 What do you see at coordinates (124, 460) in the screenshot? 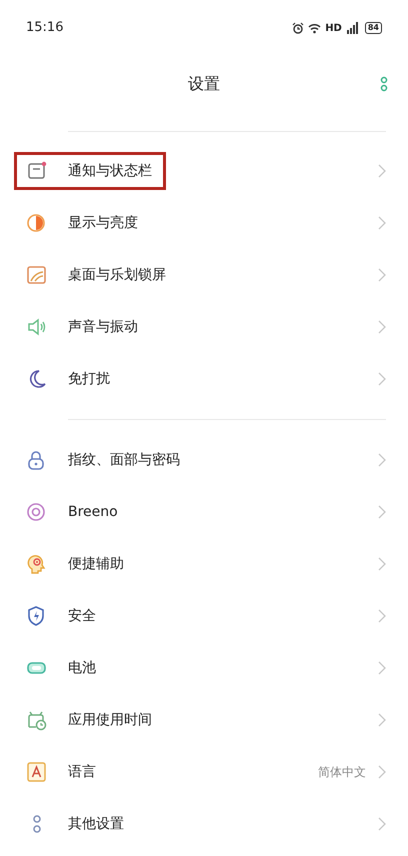
I see `setting-label: 指纹、面部与密码` at bounding box center [124, 460].